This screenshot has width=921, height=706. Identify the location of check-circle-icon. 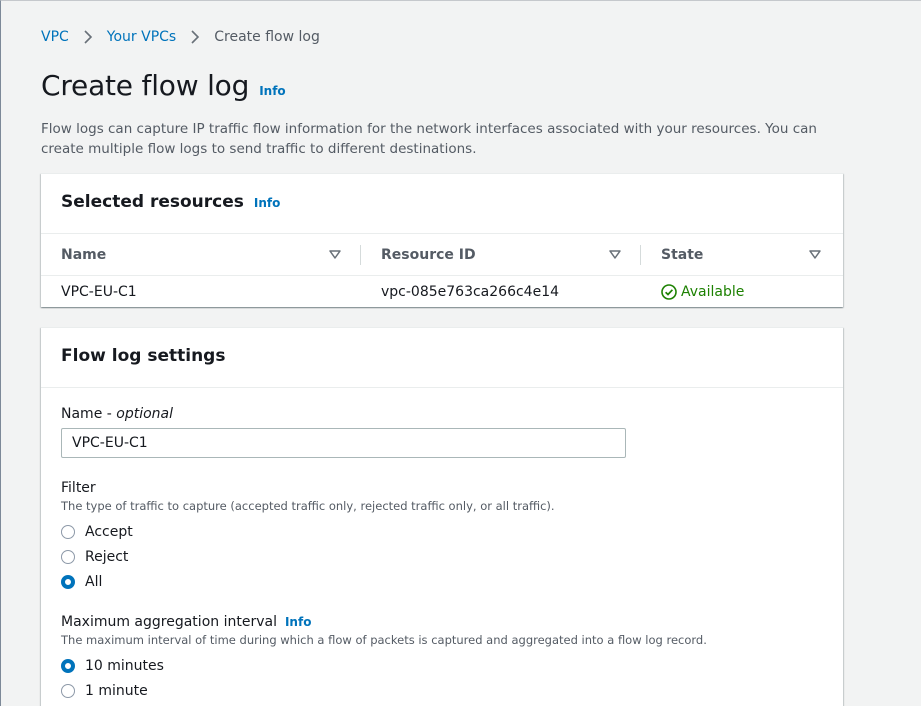
(669, 291).